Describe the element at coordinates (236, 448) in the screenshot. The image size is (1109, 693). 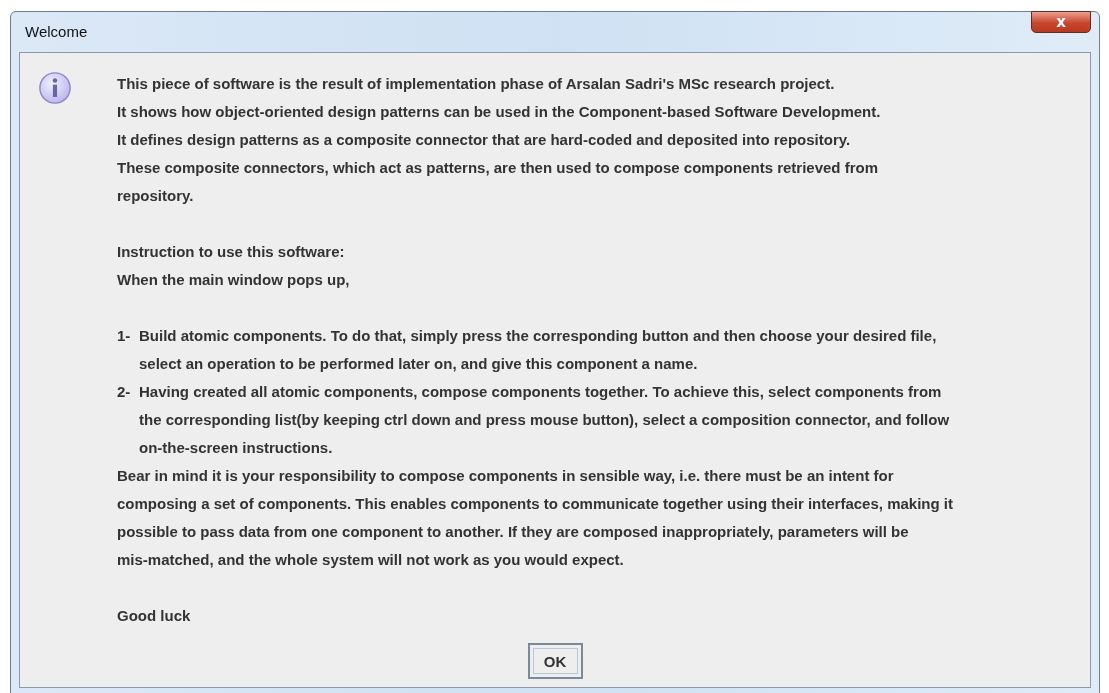
I see `message-line: on-the-screen instructions.` at that location.